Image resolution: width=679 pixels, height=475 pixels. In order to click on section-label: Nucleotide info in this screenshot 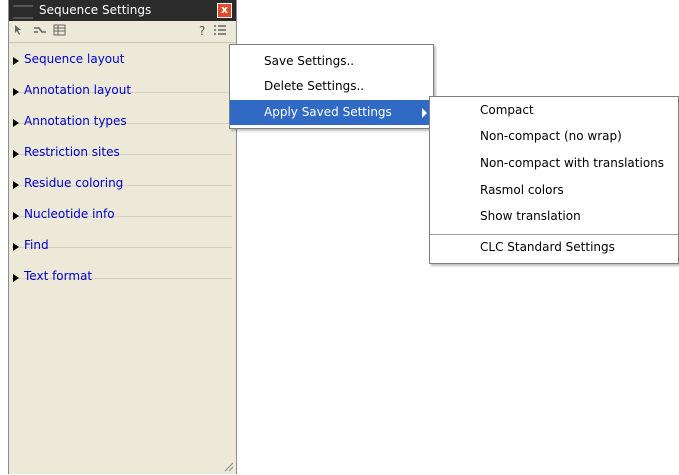, I will do `click(69, 214)`.